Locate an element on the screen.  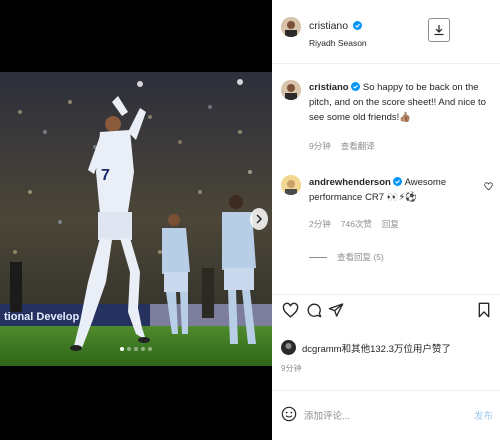
view-replies-row: 查看回复 (5) is located at coordinates (346, 257).